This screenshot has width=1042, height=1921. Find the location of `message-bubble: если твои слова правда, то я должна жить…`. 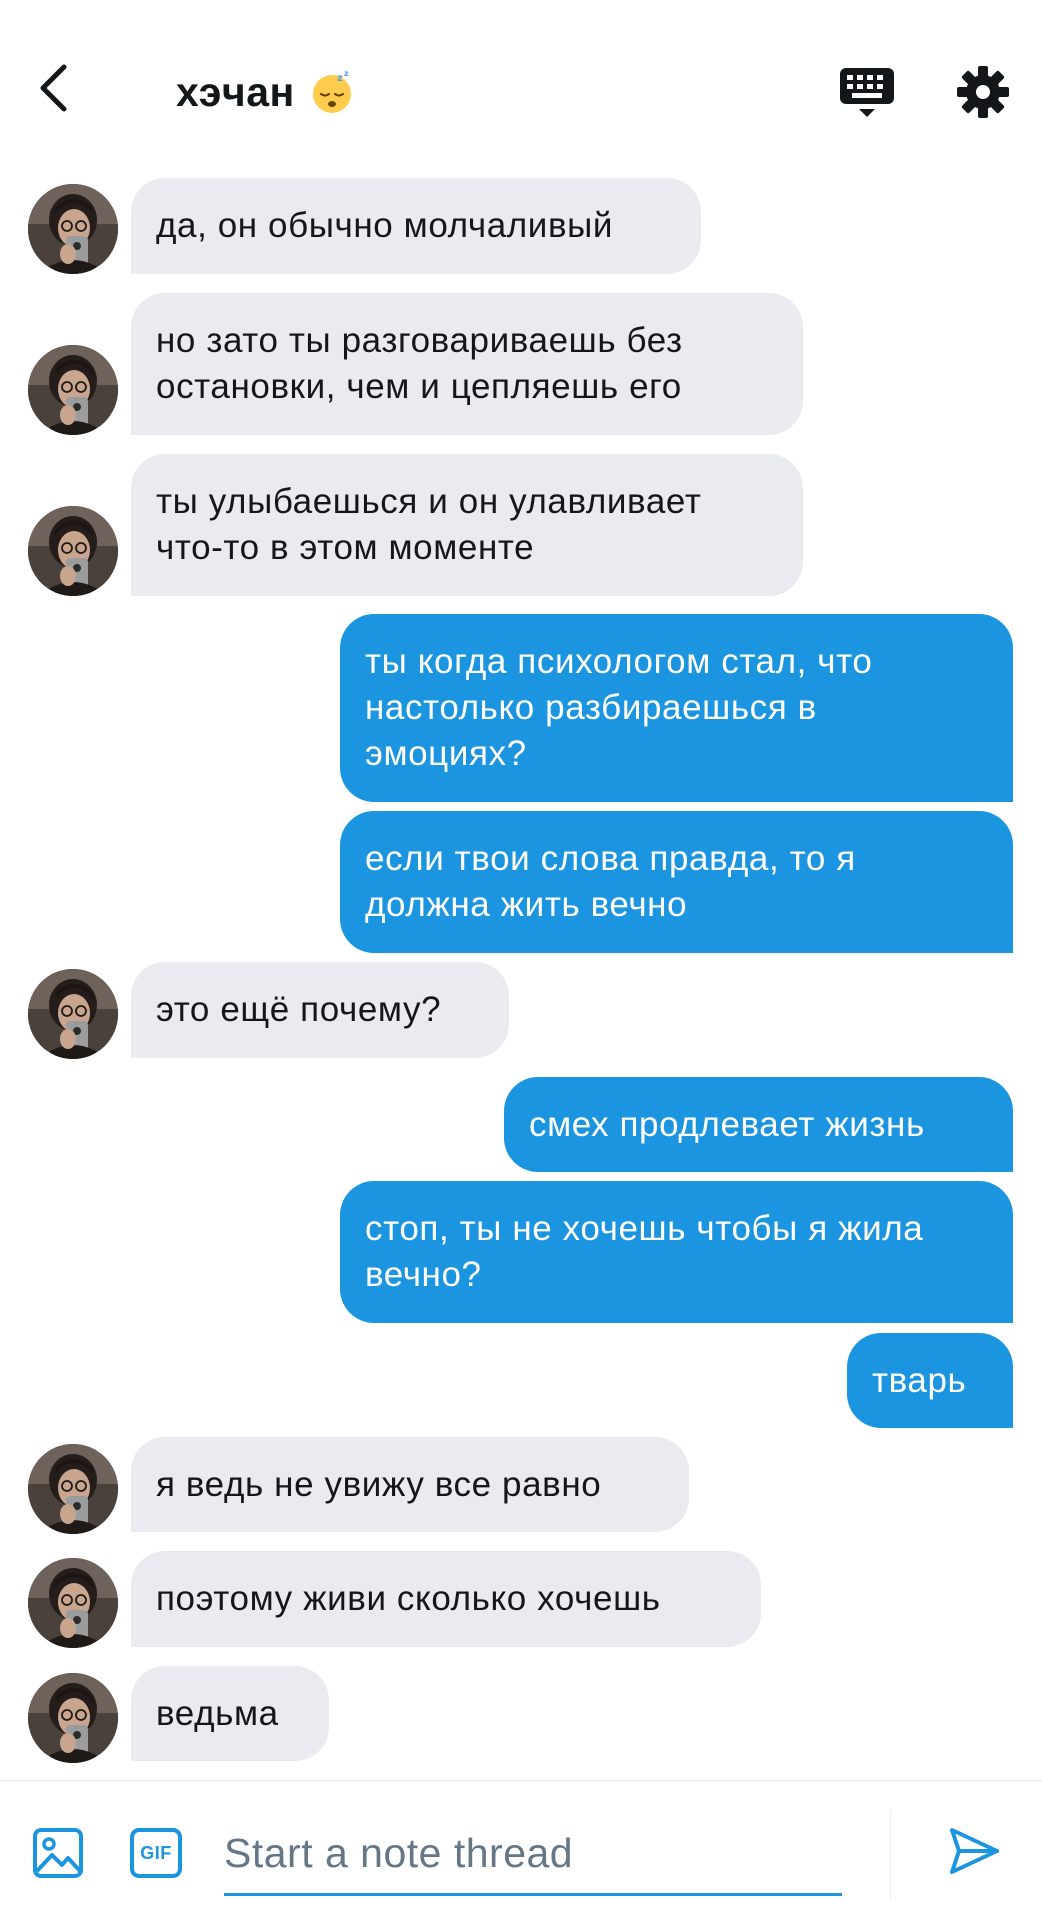

message-bubble: если твои слова правда, то я должна жить… is located at coordinates (676, 882).